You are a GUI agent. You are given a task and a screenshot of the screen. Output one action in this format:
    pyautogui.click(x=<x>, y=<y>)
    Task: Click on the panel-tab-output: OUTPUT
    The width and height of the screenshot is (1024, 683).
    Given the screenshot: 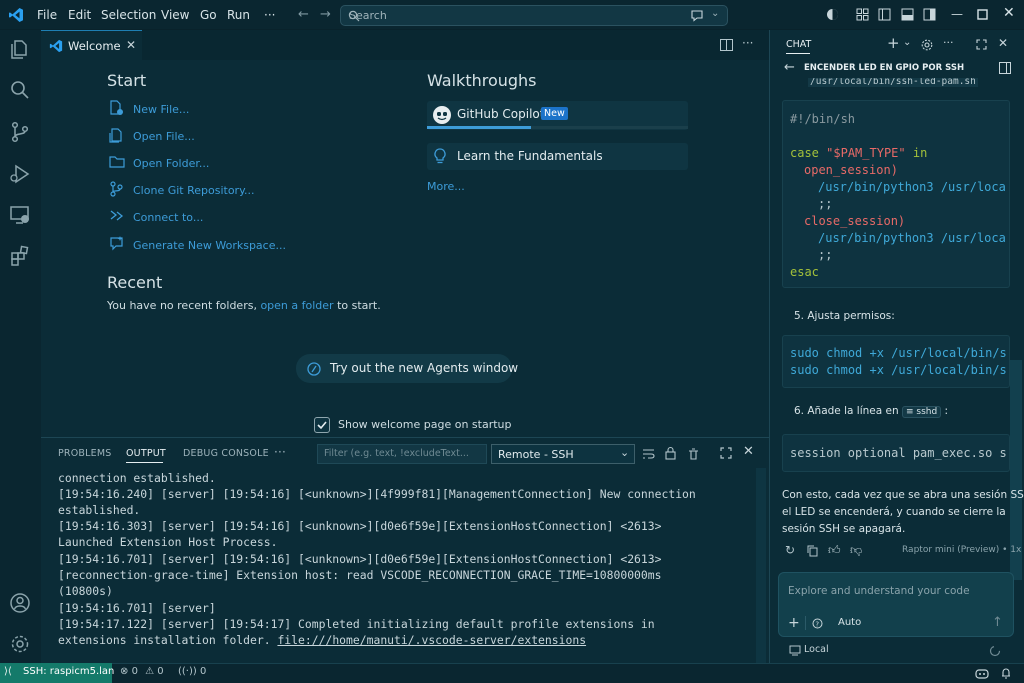 What is the action you would take?
    pyautogui.click(x=146, y=453)
    